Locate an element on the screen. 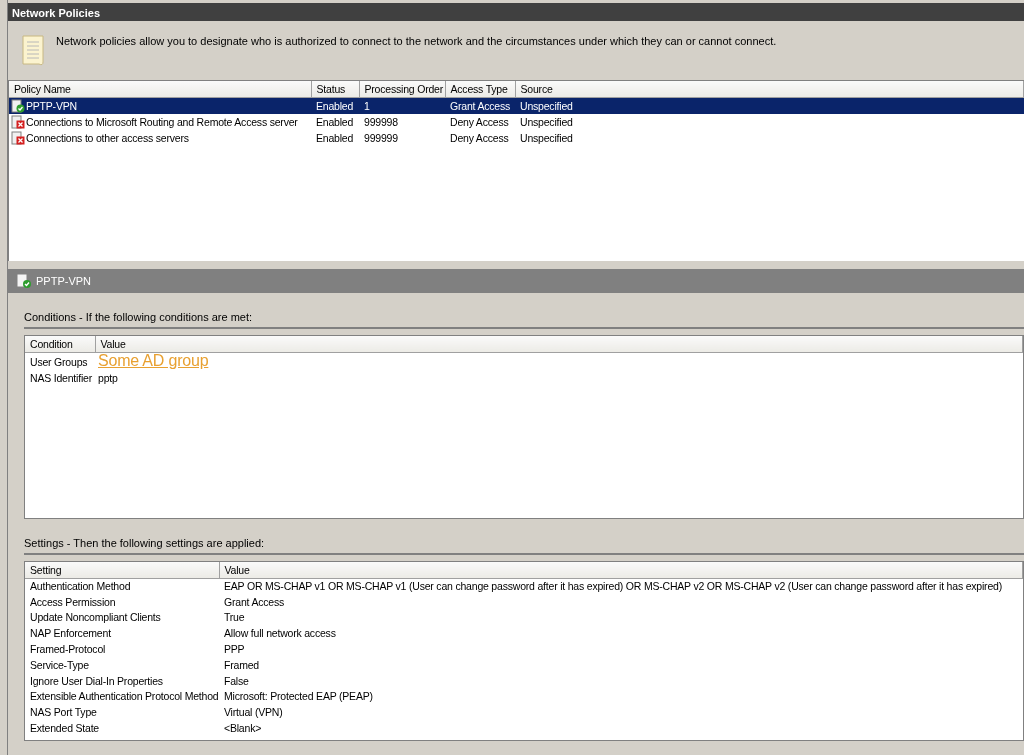 The width and height of the screenshot is (1024, 755). policy-name: PPTP-VPN is located at coordinates (51, 106).